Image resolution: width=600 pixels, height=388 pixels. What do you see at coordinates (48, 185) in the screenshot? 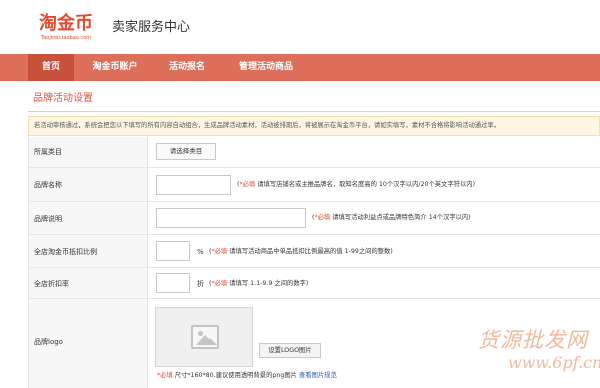
I see `brand-name-label: 品牌名称` at bounding box center [48, 185].